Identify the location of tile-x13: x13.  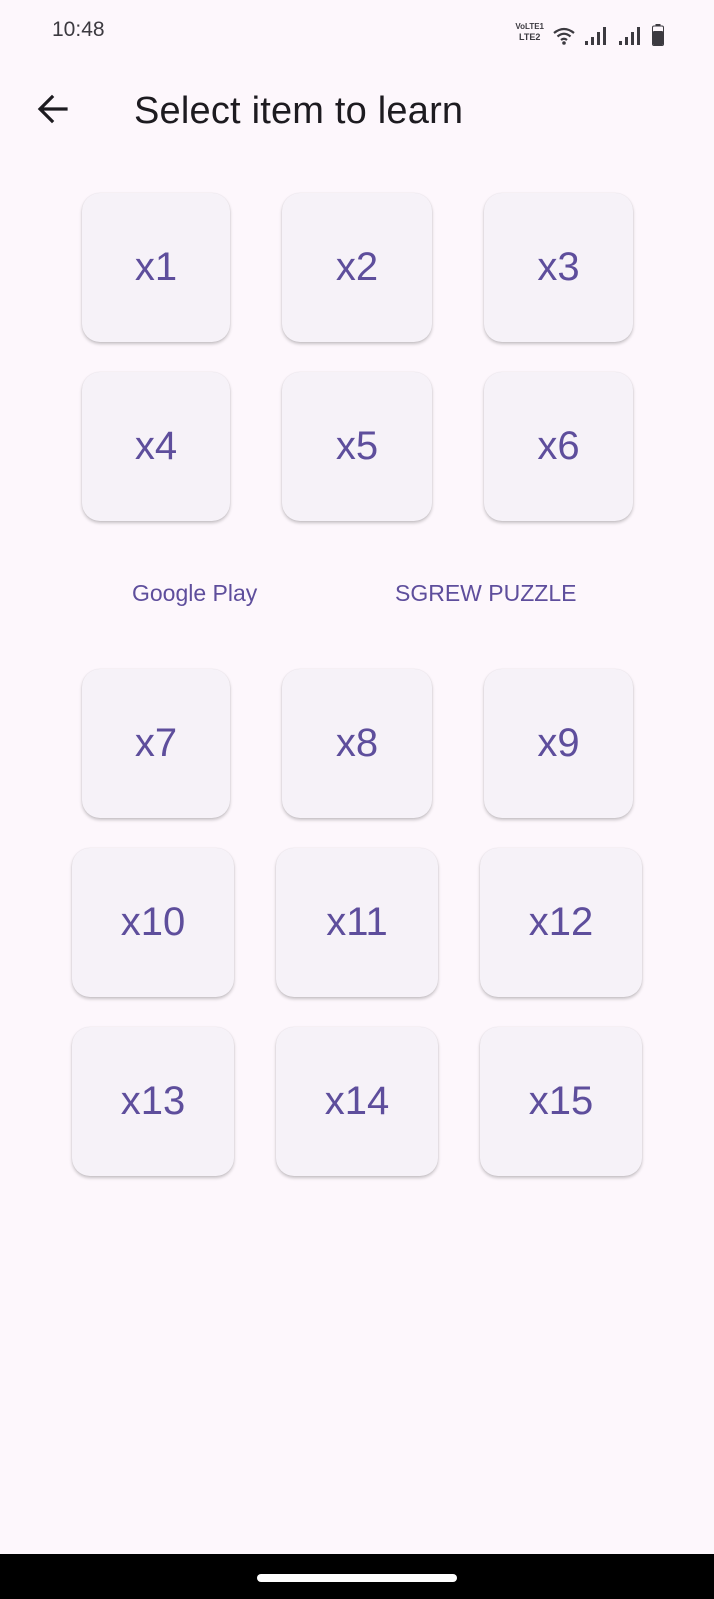
(153, 1101).